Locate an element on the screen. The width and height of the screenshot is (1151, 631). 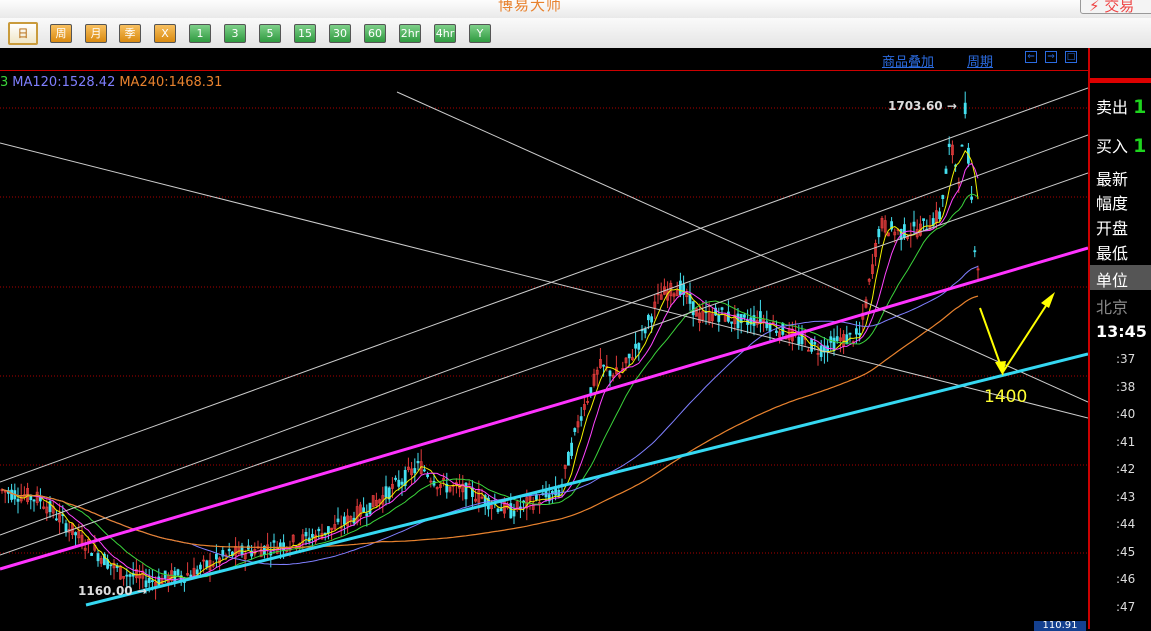
target-price-label: 1400 is located at coordinates (1005, 397).